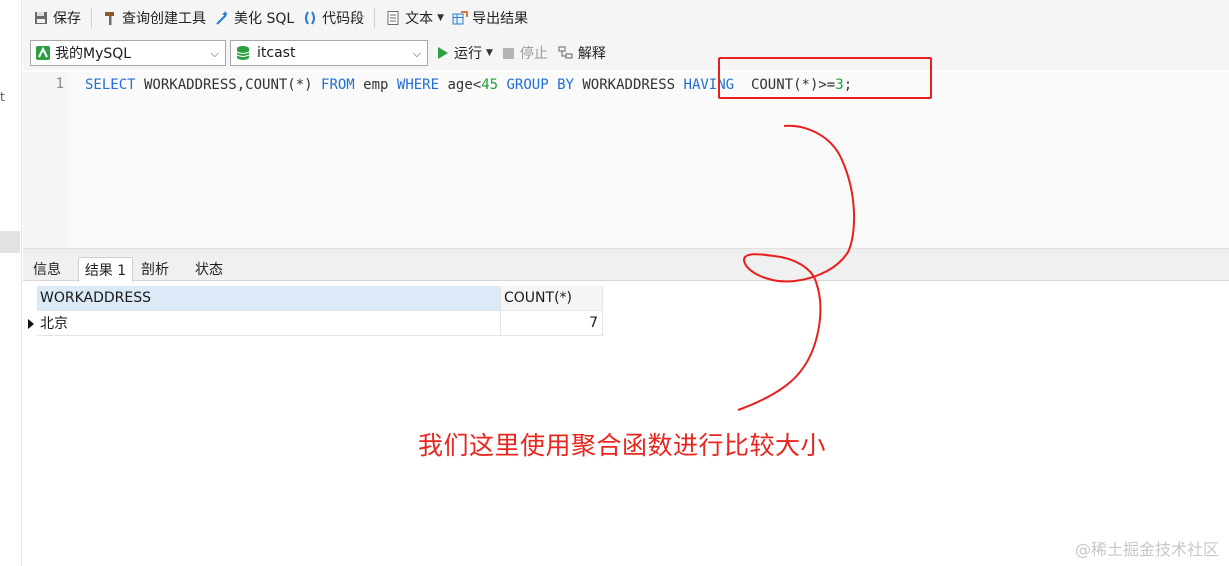  I want to click on watermark: @稀土掘金技术社区, so click(1146, 549).